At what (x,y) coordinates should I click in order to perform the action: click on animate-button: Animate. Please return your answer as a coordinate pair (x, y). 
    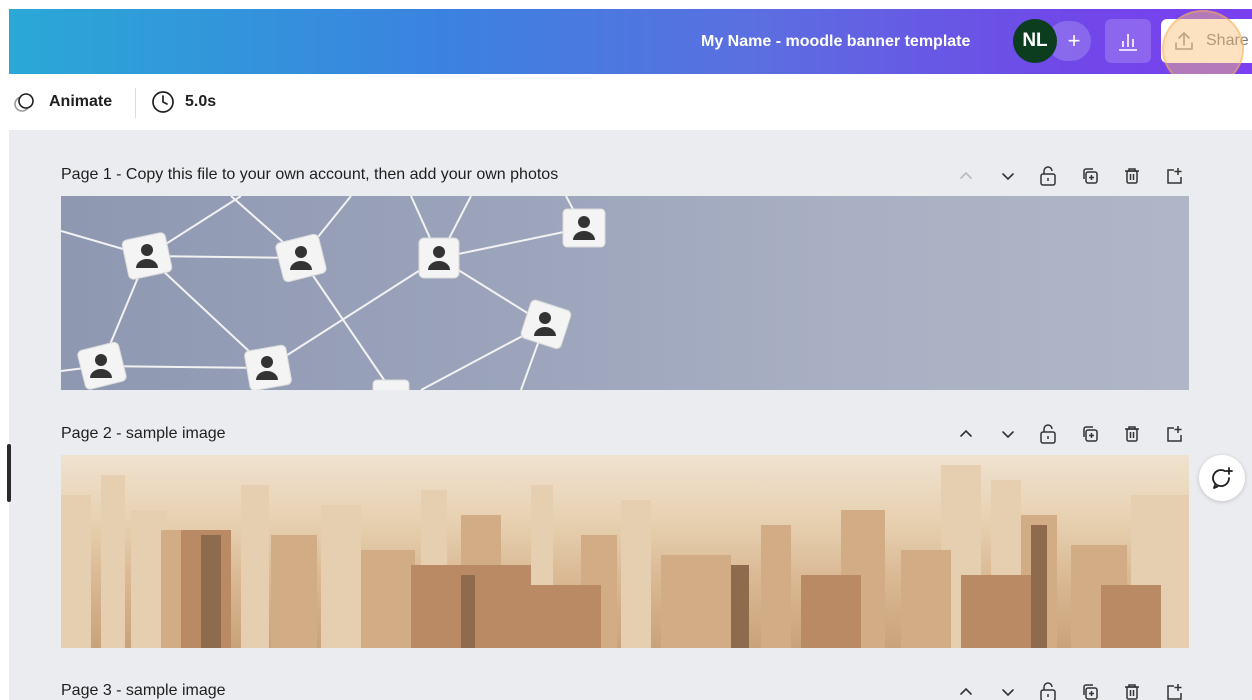
    Looking at the image, I should click on (62, 102).